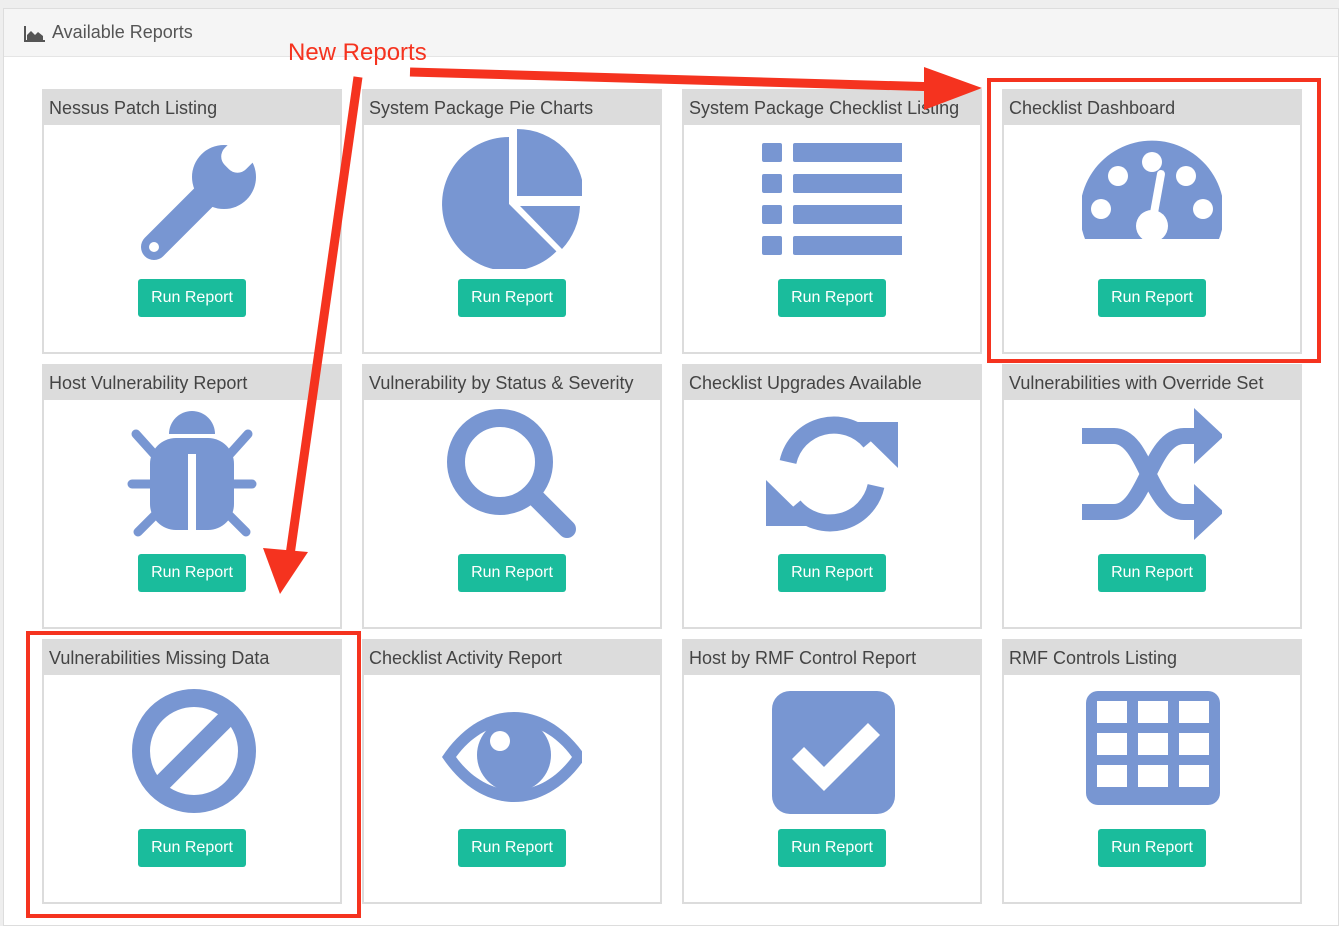  I want to click on arrow-to-vulnerabilities-missing-data, so click(313, 335).